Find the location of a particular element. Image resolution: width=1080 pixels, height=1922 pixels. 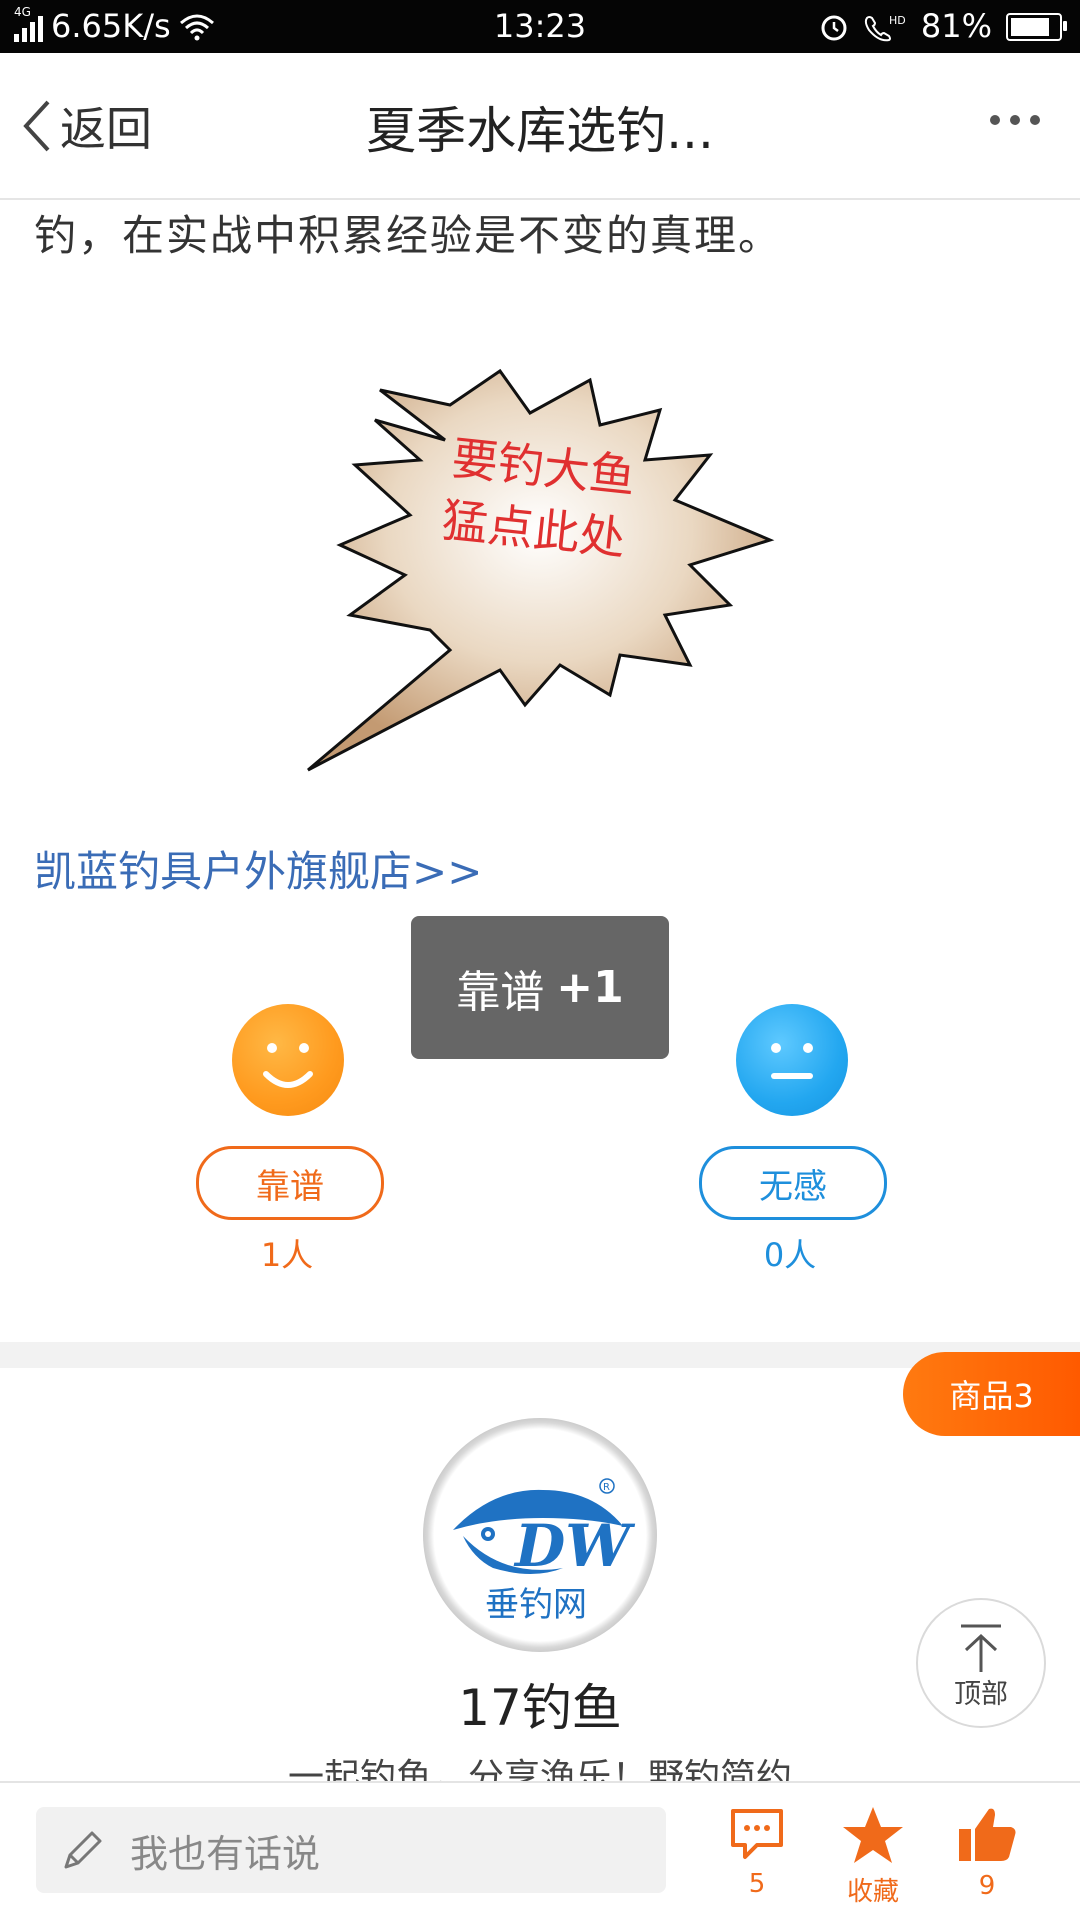

comments-button: 5 is located at coordinates (757, 1852).